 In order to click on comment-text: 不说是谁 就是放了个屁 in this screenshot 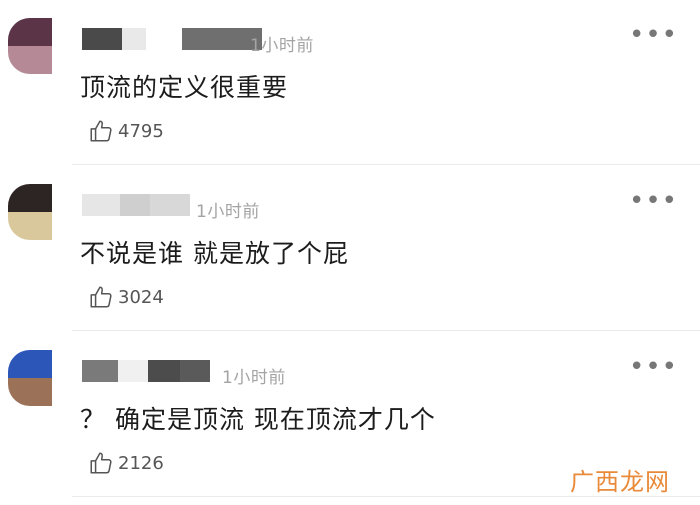, I will do `click(214, 253)`.